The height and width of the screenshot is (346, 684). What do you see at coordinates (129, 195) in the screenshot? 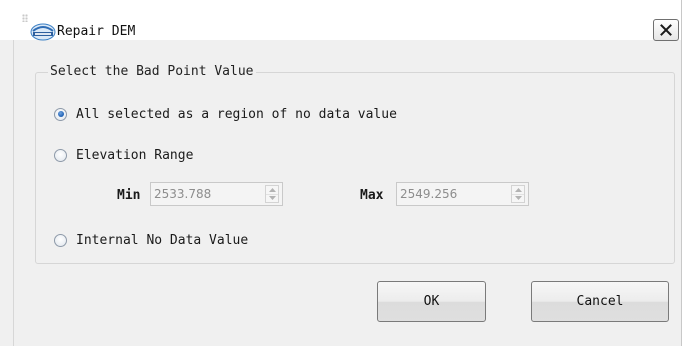
I see `min-label: Min` at bounding box center [129, 195].